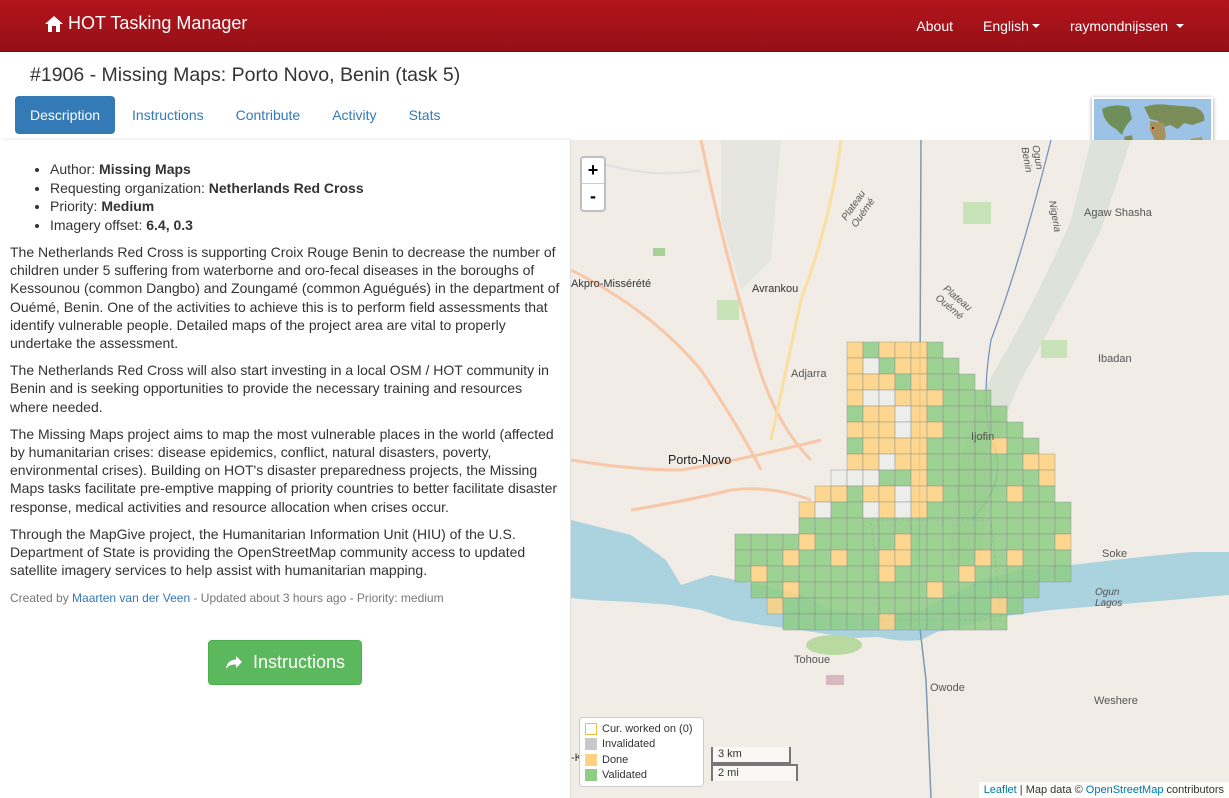 The width and height of the screenshot is (1229, 798). What do you see at coordinates (593, 171) in the screenshot?
I see `zoom-in-button: +` at bounding box center [593, 171].